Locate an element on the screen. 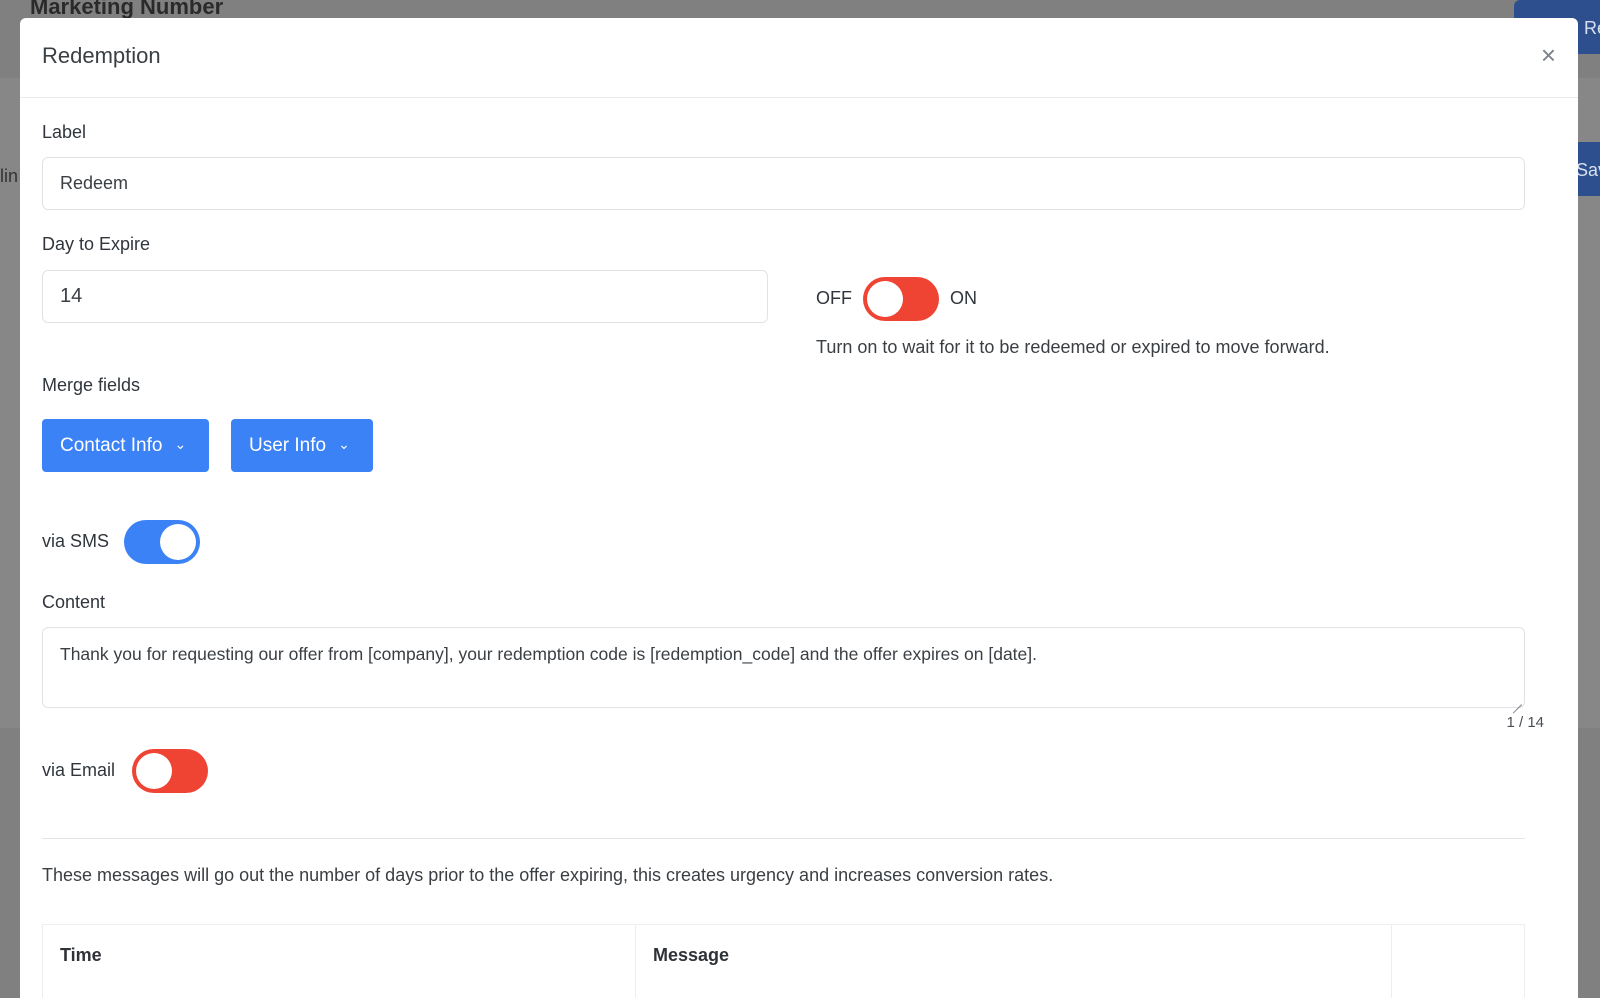  expire-field-label: Day to Expire is located at coordinates (96, 244).